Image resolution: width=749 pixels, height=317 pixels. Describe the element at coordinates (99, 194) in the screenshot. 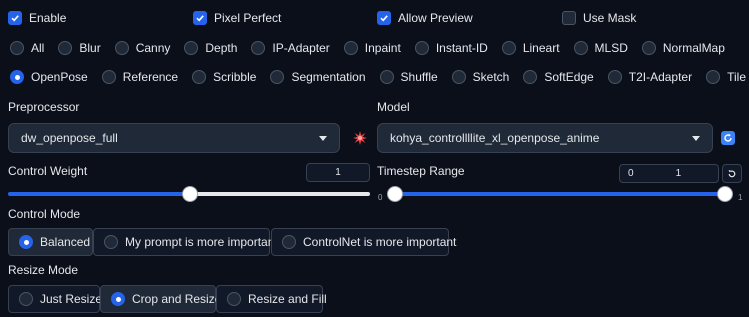

I see `control-weight-track-filled` at that location.